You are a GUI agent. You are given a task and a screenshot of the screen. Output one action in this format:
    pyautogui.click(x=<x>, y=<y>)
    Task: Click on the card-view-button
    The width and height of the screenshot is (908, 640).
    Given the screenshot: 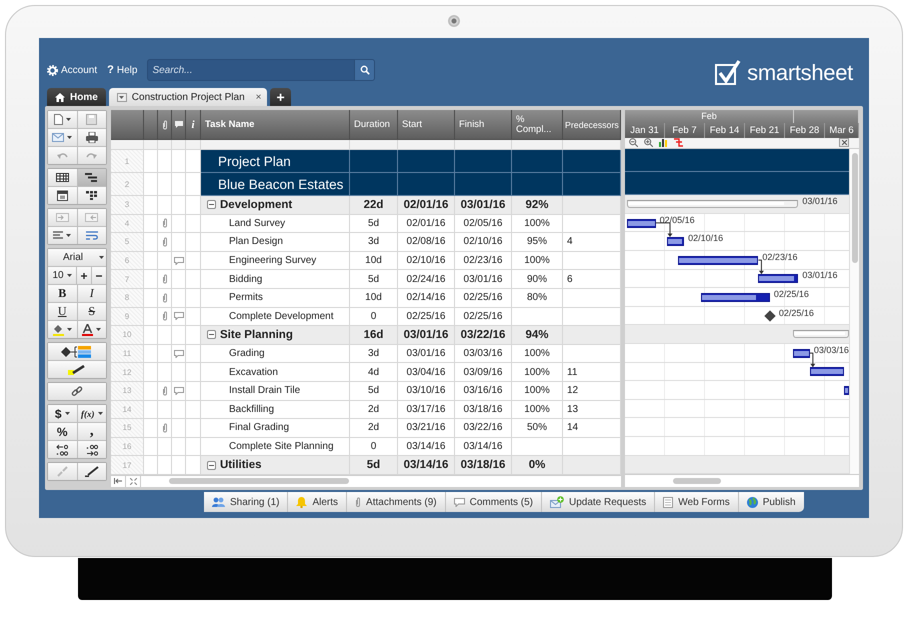 What is the action you would take?
    pyautogui.click(x=92, y=195)
    